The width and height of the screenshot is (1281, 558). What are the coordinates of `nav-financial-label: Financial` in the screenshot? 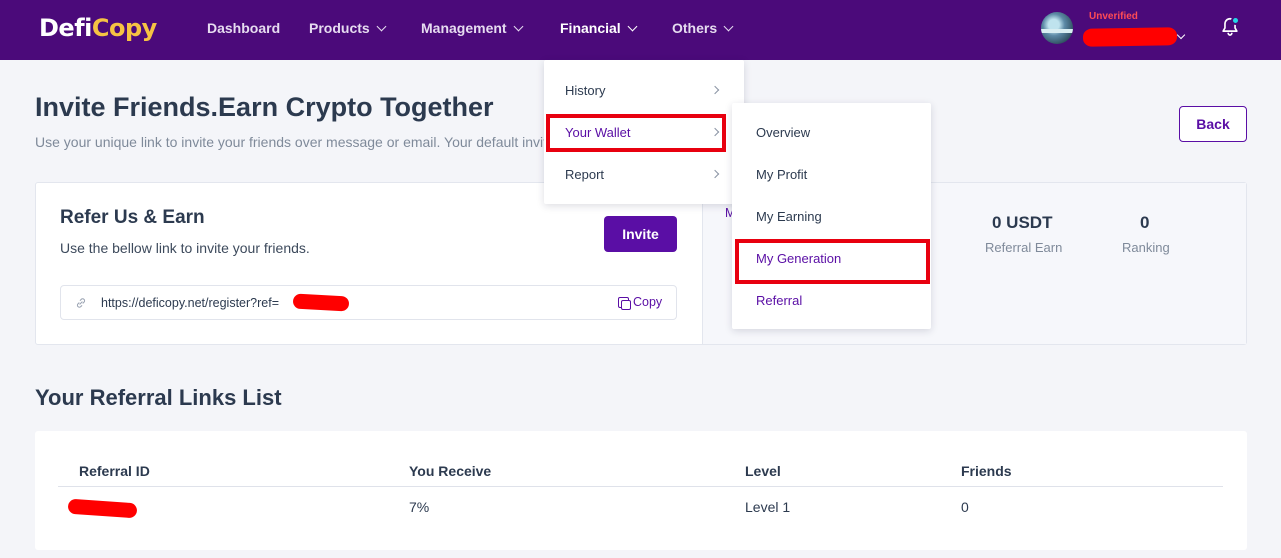 It's located at (590, 28).